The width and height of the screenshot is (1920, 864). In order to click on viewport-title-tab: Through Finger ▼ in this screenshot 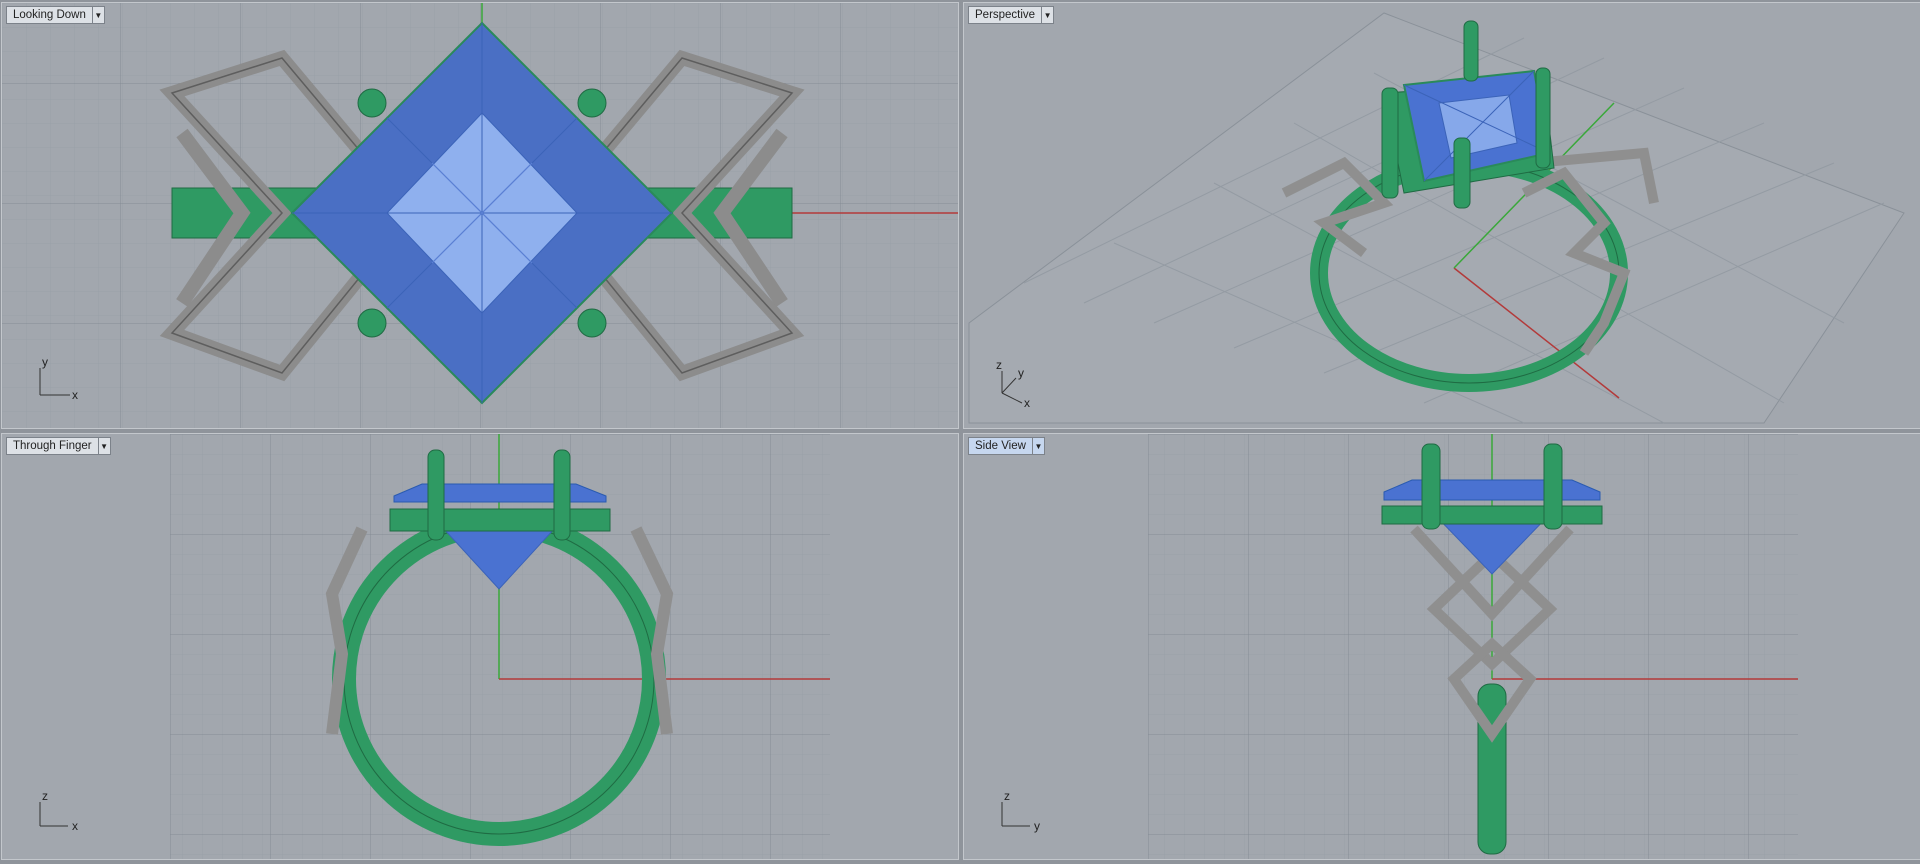, I will do `click(58, 446)`.